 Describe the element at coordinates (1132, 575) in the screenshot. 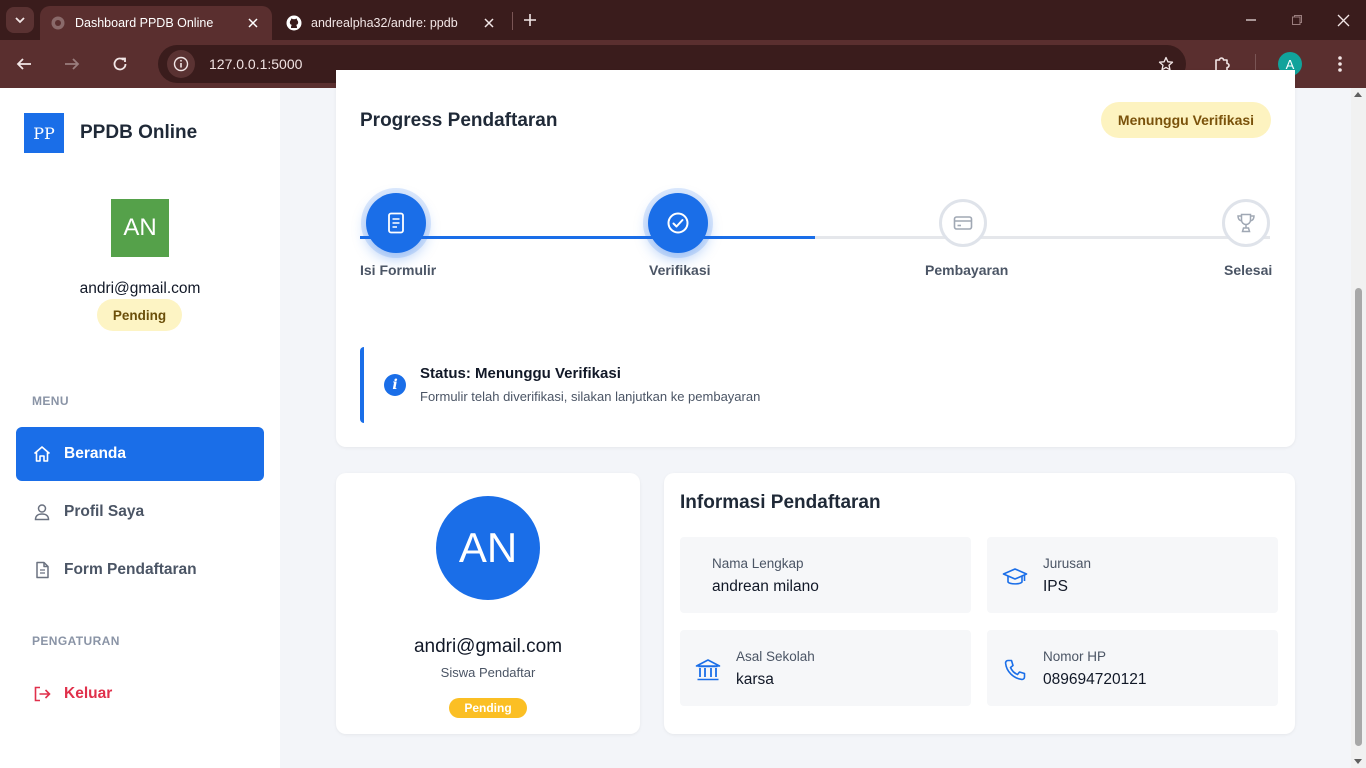

I see `info-field-jurusan: Jurusan IPS` at that location.